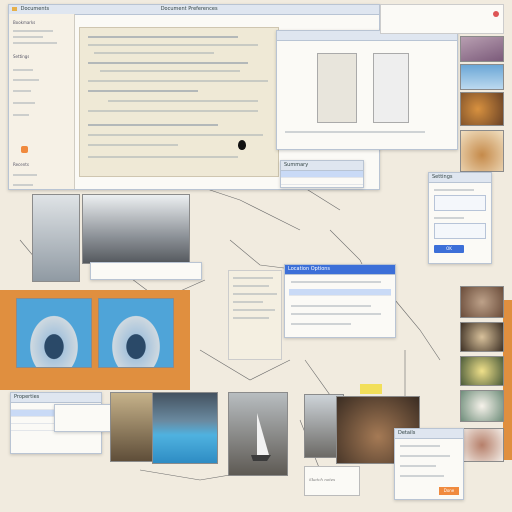 The image size is (512, 512). What do you see at coordinates (14, 8) in the screenshot?
I see `folder-icon` at bounding box center [14, 8].